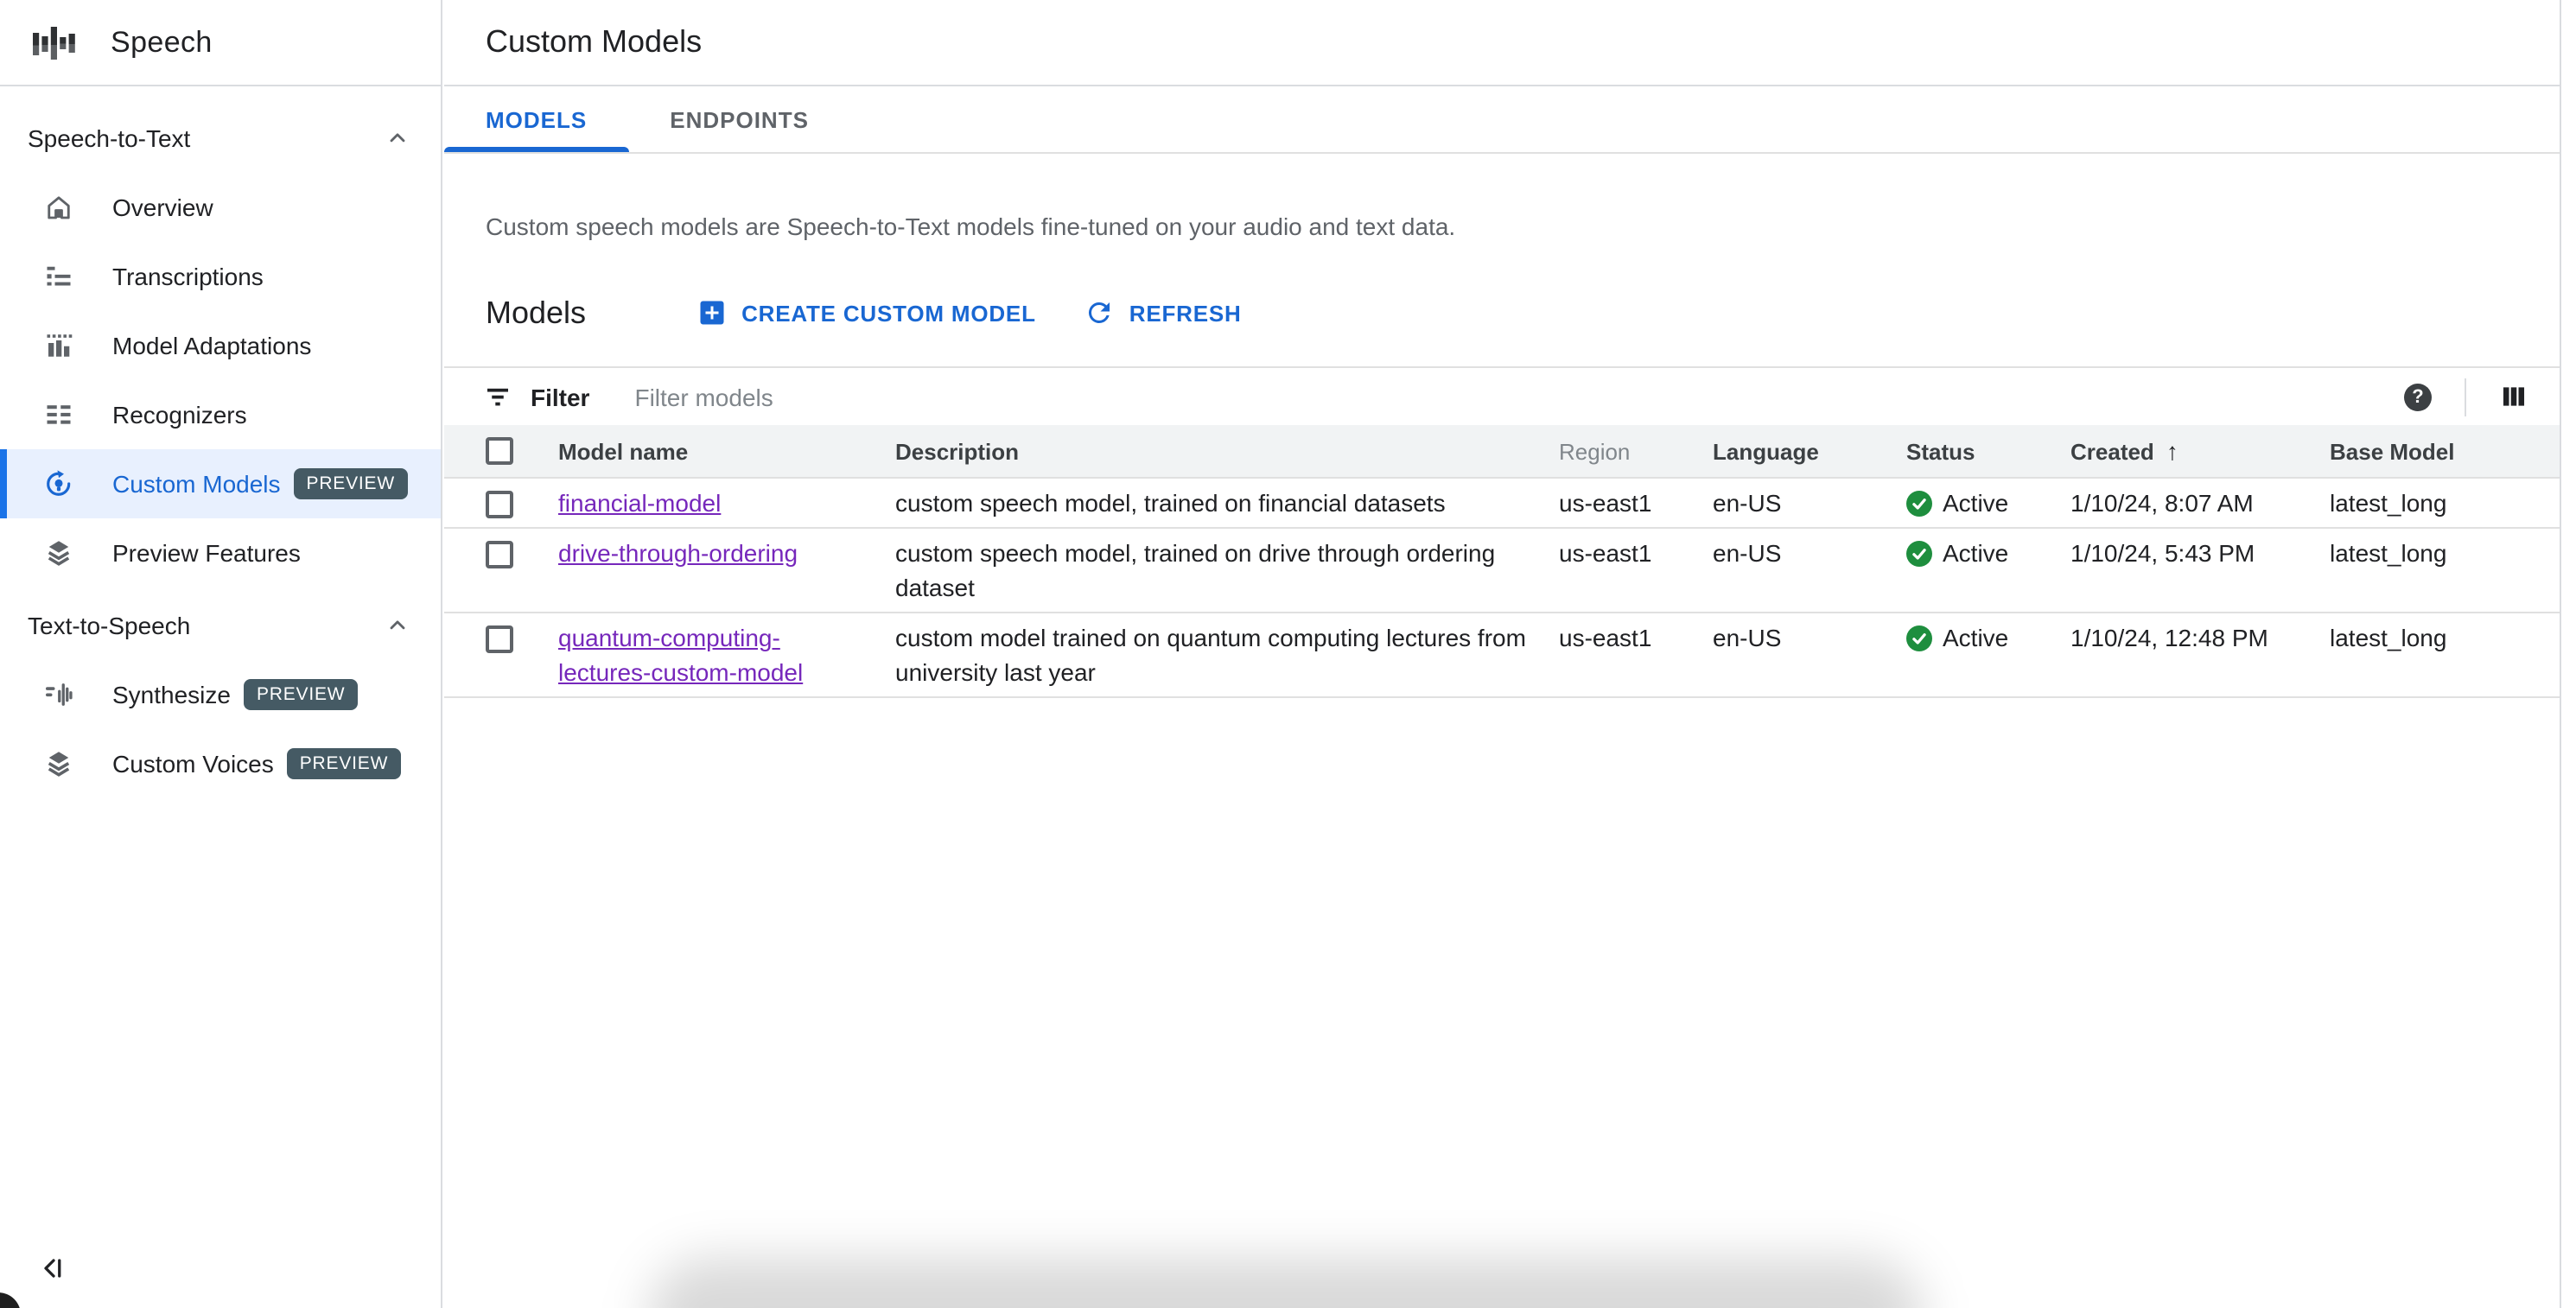 The height and width of the screenshot is (1308, 2576). I want to click on column-header-region: Region, so click(1636, 451).